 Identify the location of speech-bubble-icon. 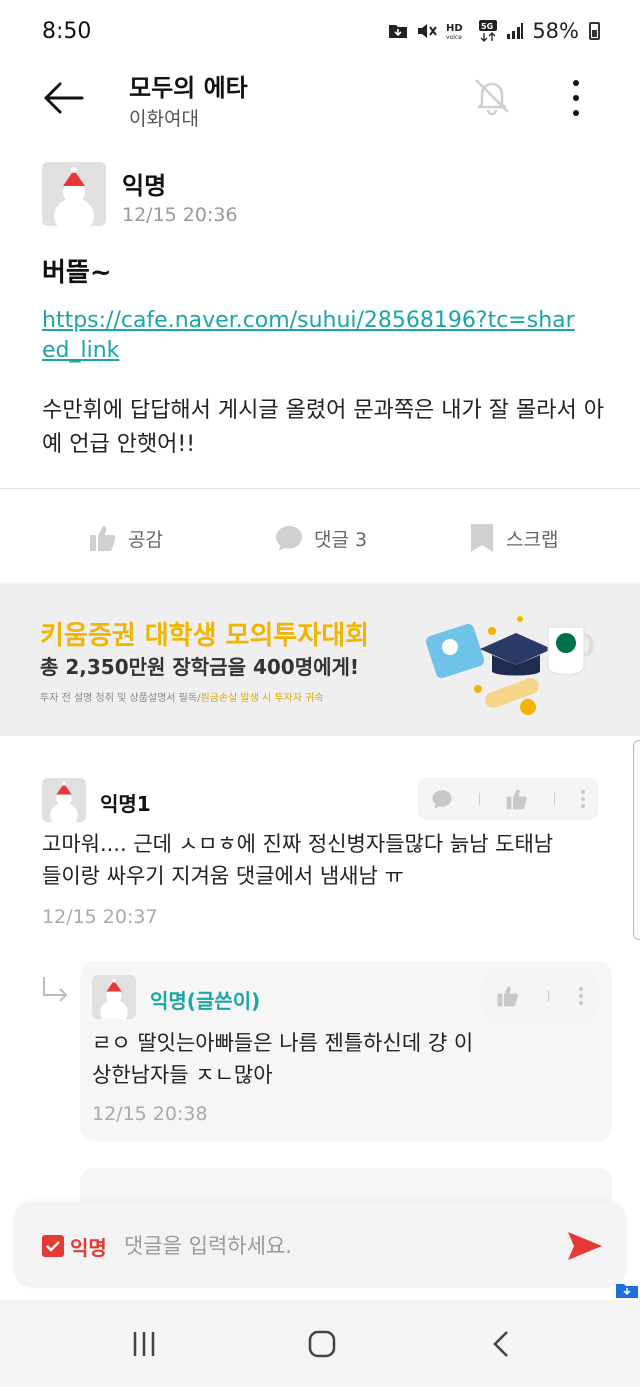
(289, 538).